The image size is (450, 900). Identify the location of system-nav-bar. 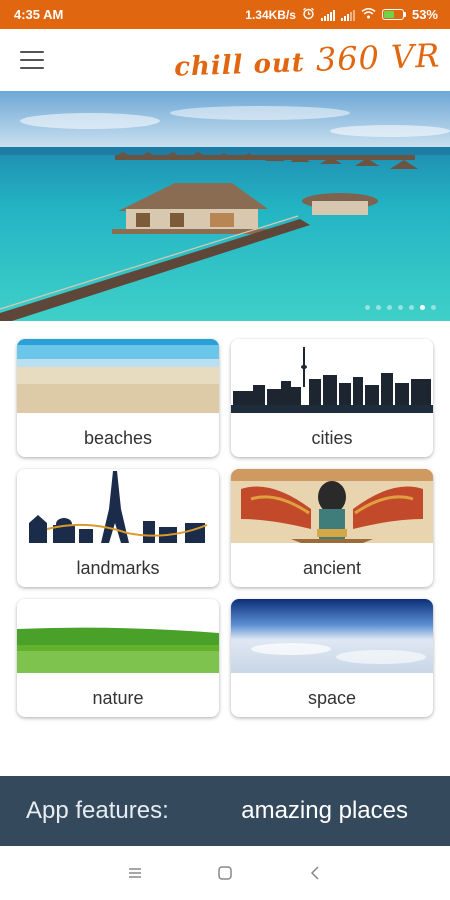
(225, 873).